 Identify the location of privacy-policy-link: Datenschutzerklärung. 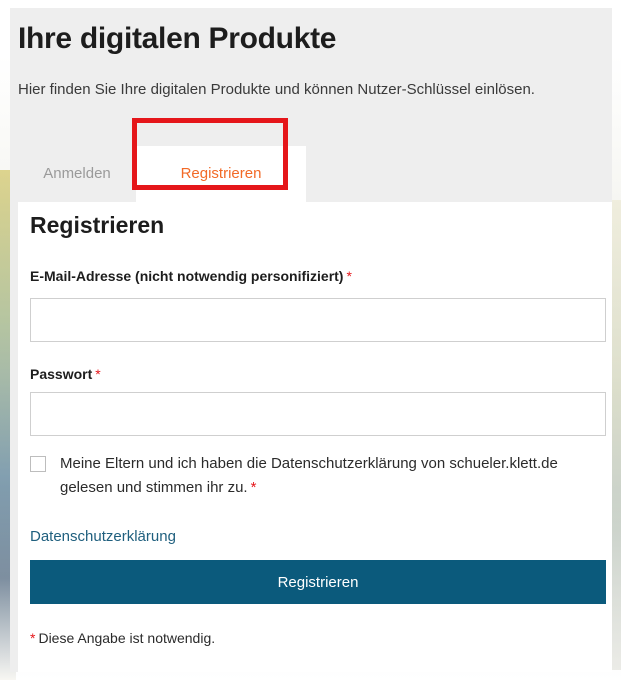
(103, 536).